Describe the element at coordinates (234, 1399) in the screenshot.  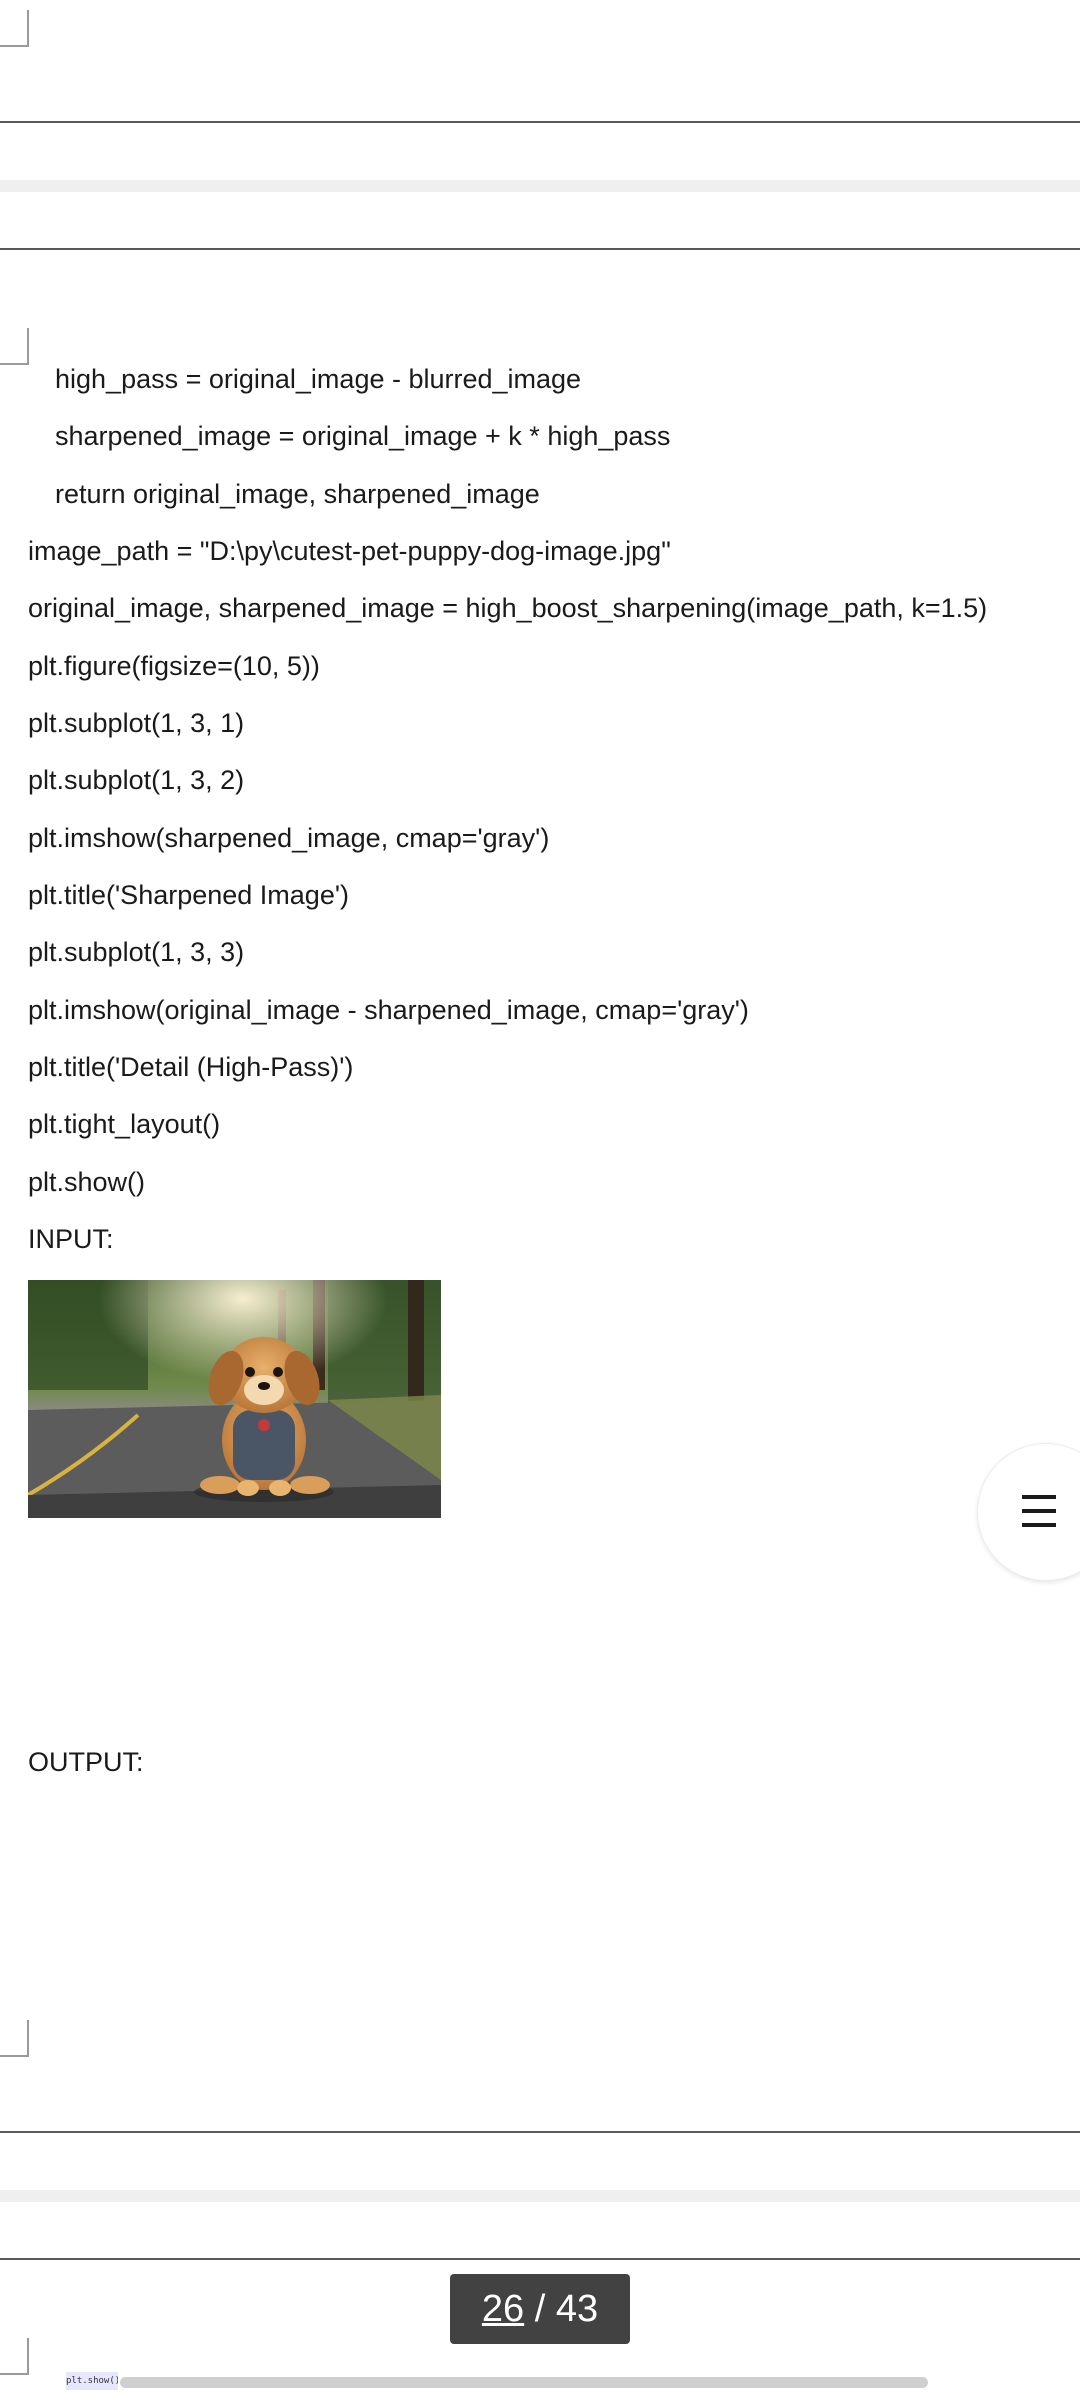
I see `puppy-image` at that location.